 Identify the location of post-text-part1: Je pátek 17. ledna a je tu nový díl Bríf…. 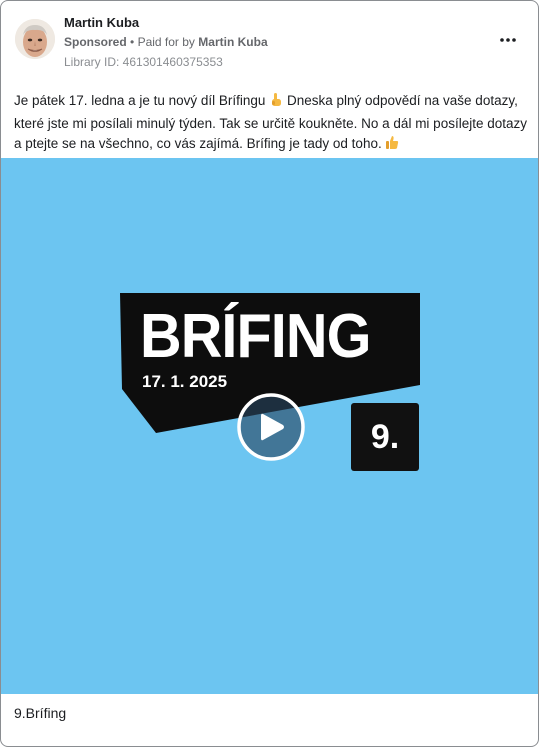
(140, 100).